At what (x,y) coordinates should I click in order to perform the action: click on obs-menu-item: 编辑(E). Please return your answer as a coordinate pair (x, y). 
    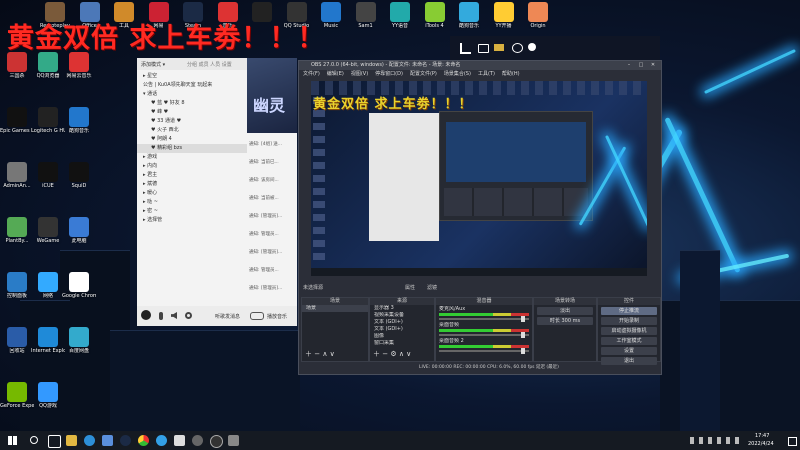
    Looking at the image, I should click on (335, 74).